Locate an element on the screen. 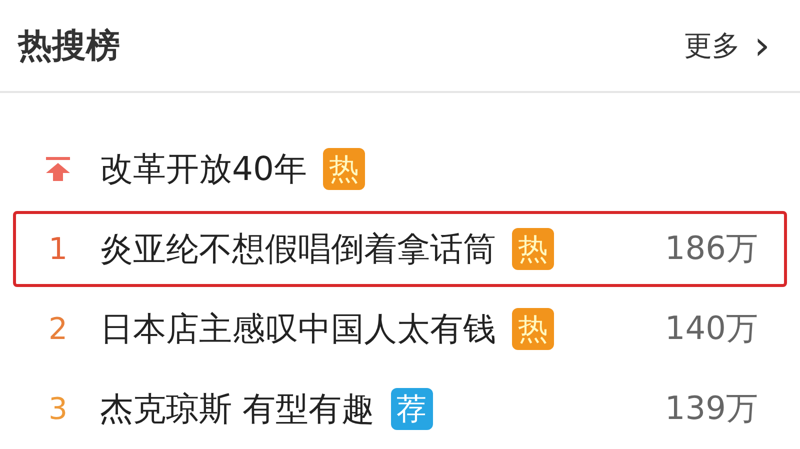  topic-title: 杰克琼斯 有型有趣 is located at coordinates (237, 409).